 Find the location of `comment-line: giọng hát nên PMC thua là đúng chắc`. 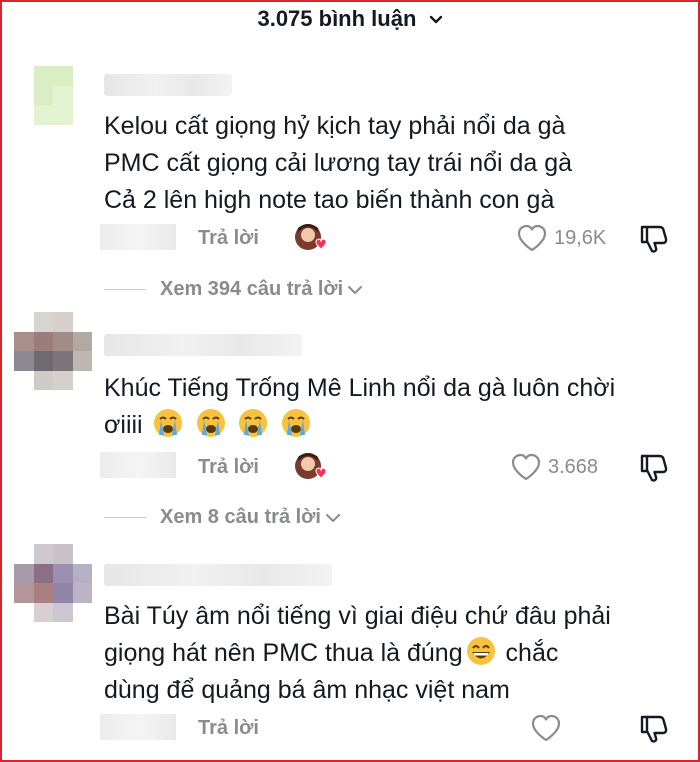

comment-line: giọng hát nên PMC thua là đúng chắc is located at coordinates (382, 653).